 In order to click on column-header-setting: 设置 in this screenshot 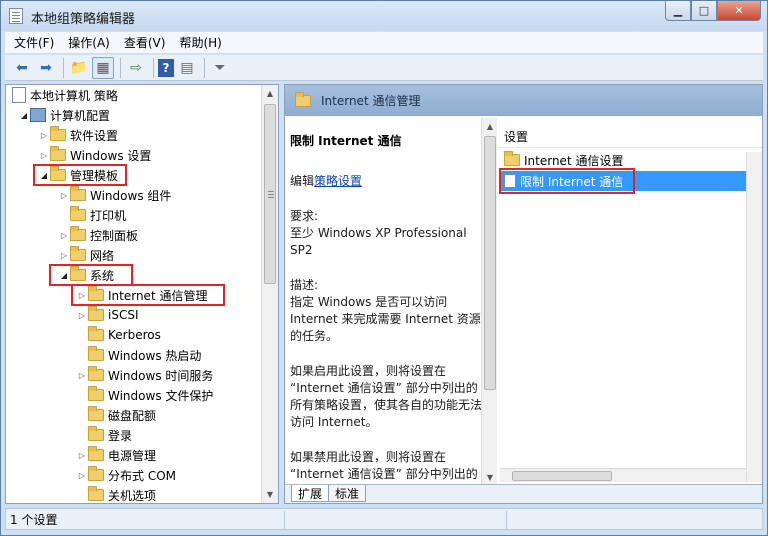, I will do `click(630, 137)`.